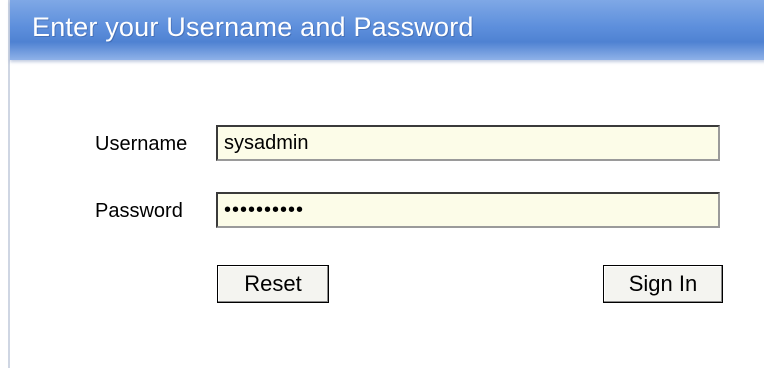 The height and width of the screenshot is (368, 764). I want to click on password-input, so click(468, 210).